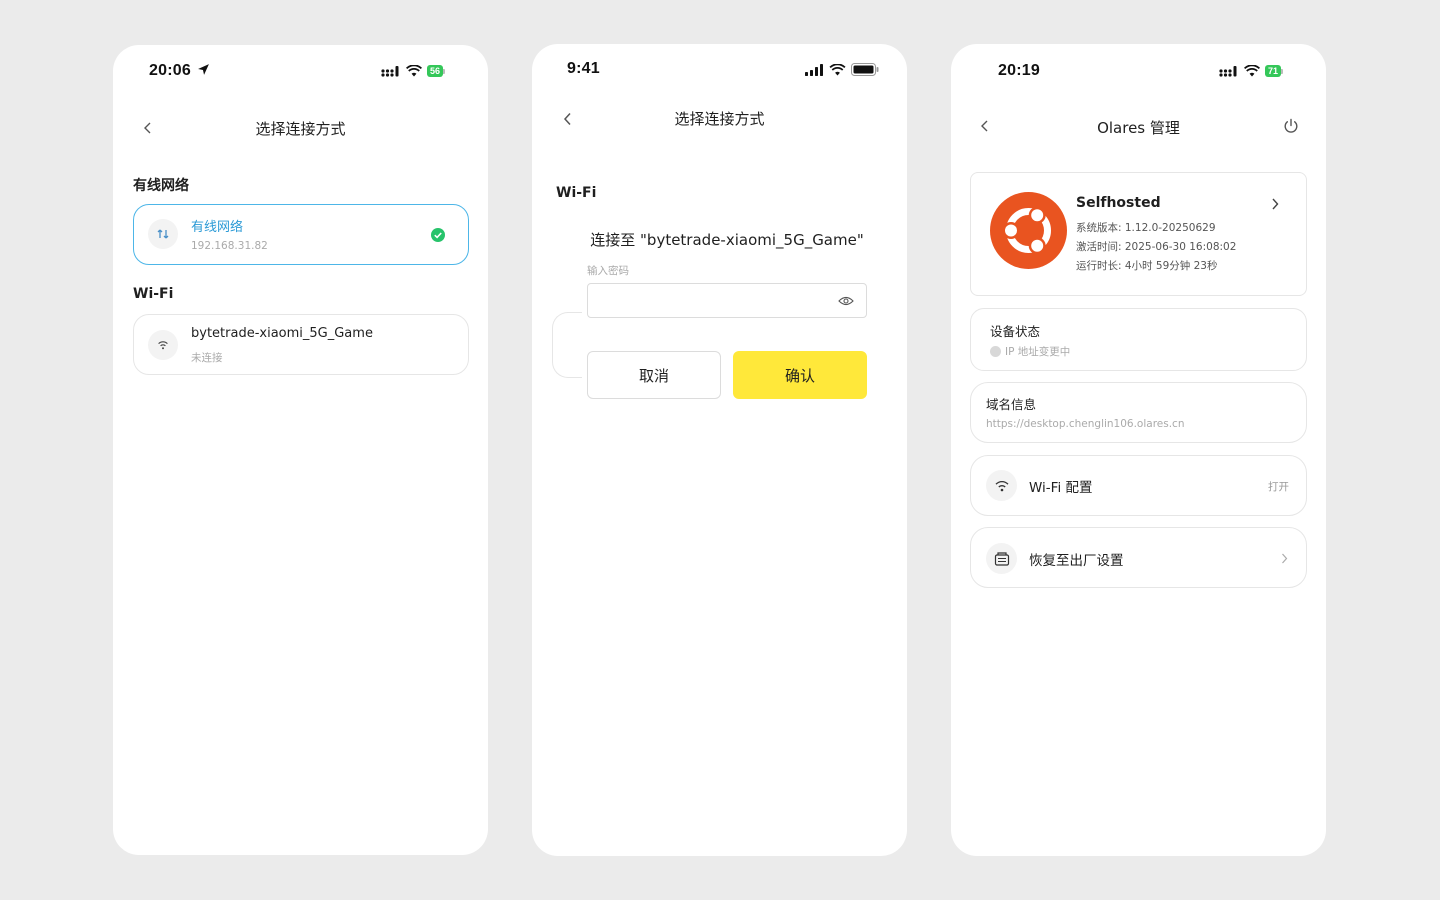 This screenshot has width=1440, height=900. Describe the element at coordinates (203, 69) in the screenshot. I see `location-arrow-icon` at that location.